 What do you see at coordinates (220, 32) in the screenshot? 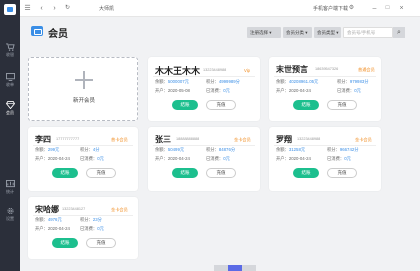
I see `page-header: 会员 注册选择 ▾ 会员分类 ▾ 会员类型 ▾ 会员号/手机号 ⌕` at bounding box center [220, 32].